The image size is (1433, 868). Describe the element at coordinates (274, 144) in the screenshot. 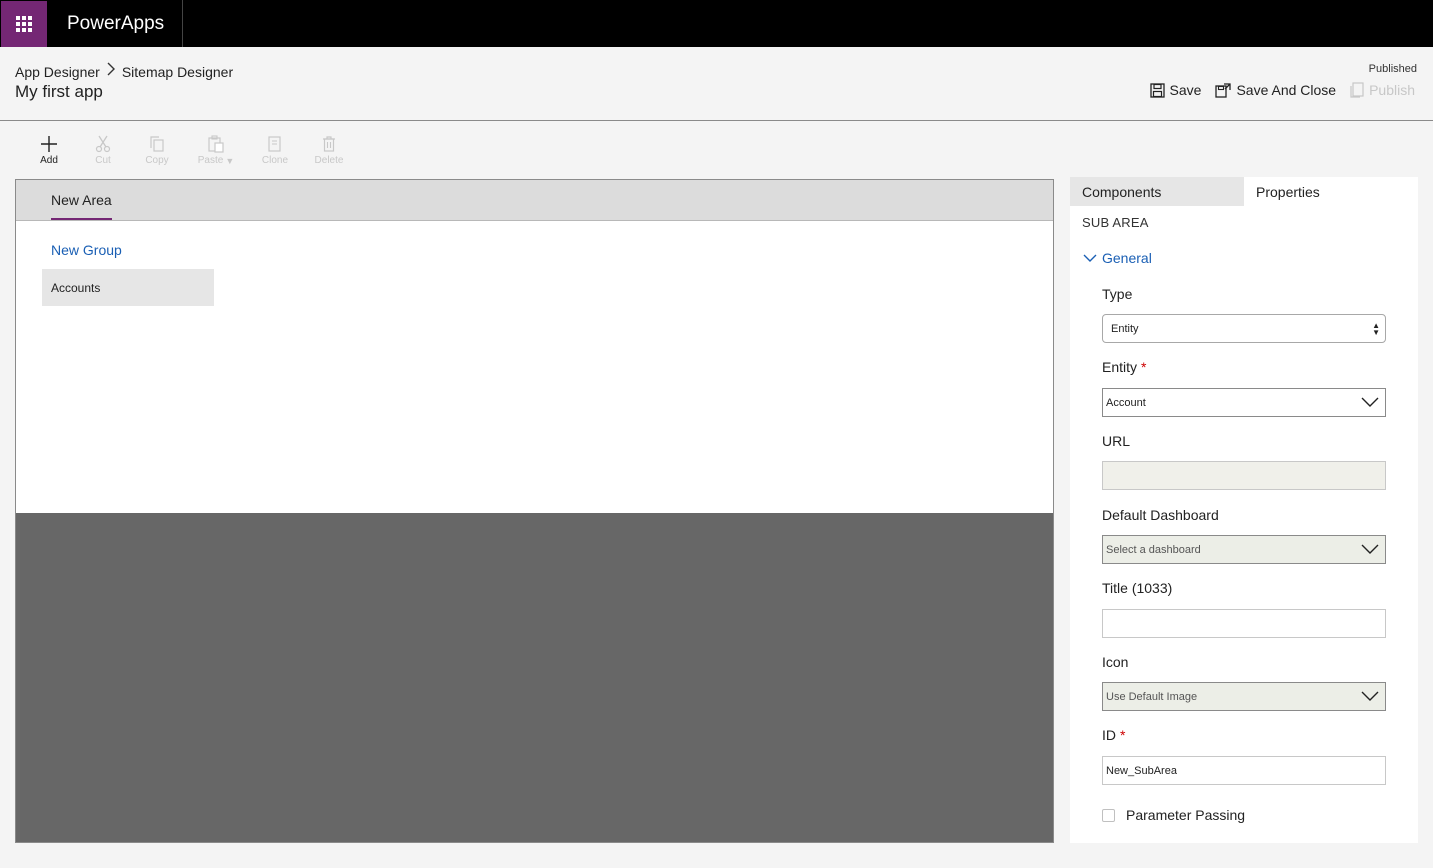

I see `clone-icon` at that location.